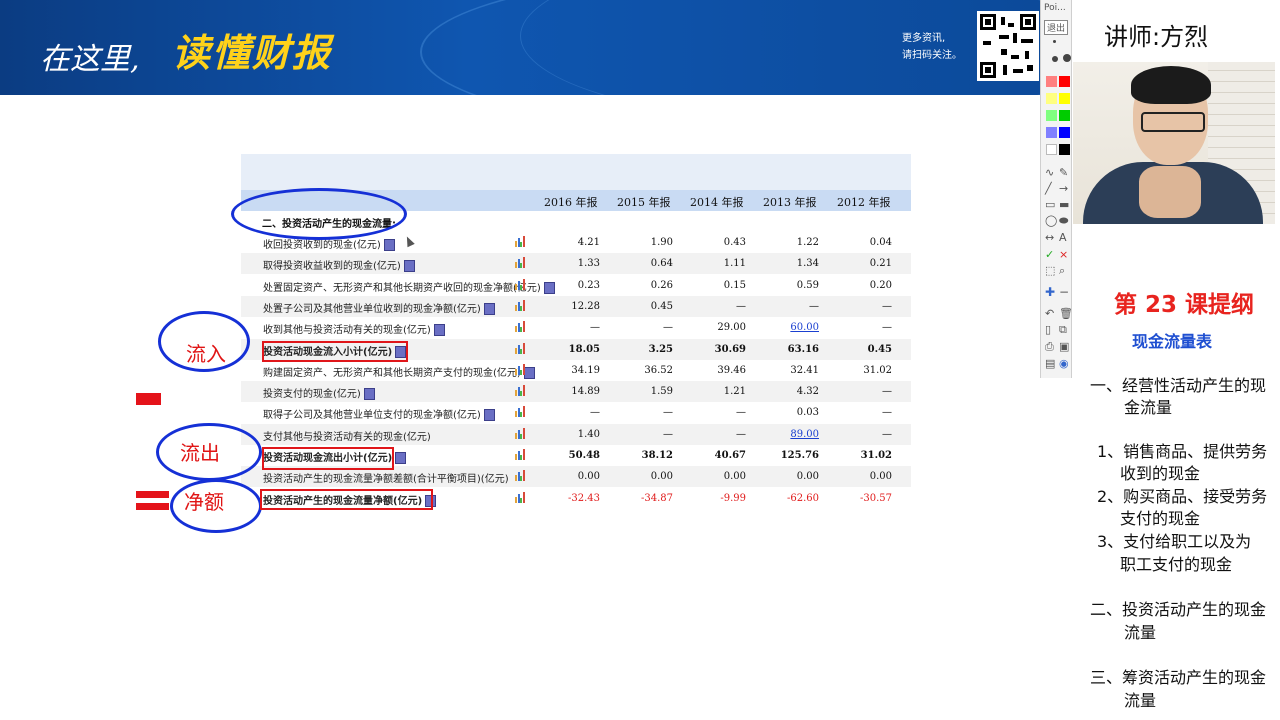  What do you see at coordinates (1062, 271) in the screenshot?
I see `zoom-icon: ⌕` at bounding box center [1062, 271].